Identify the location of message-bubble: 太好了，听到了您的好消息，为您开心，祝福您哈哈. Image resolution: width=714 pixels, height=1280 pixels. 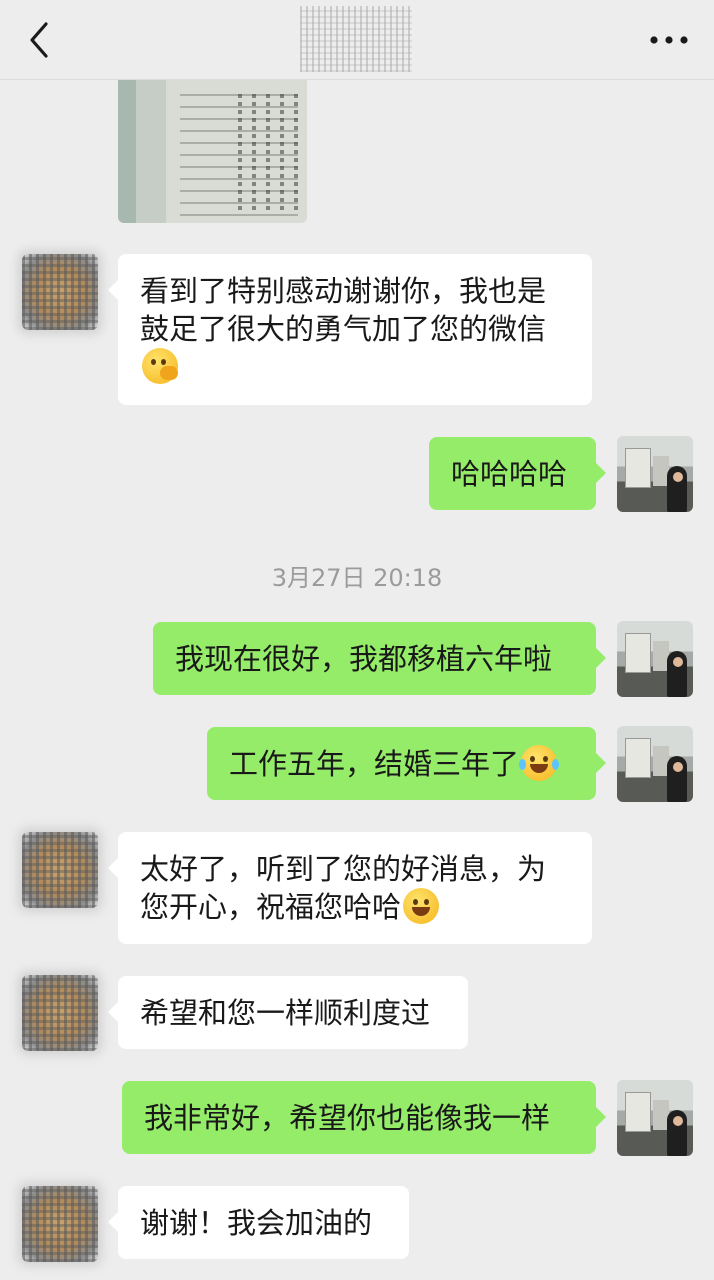
(350, 888).